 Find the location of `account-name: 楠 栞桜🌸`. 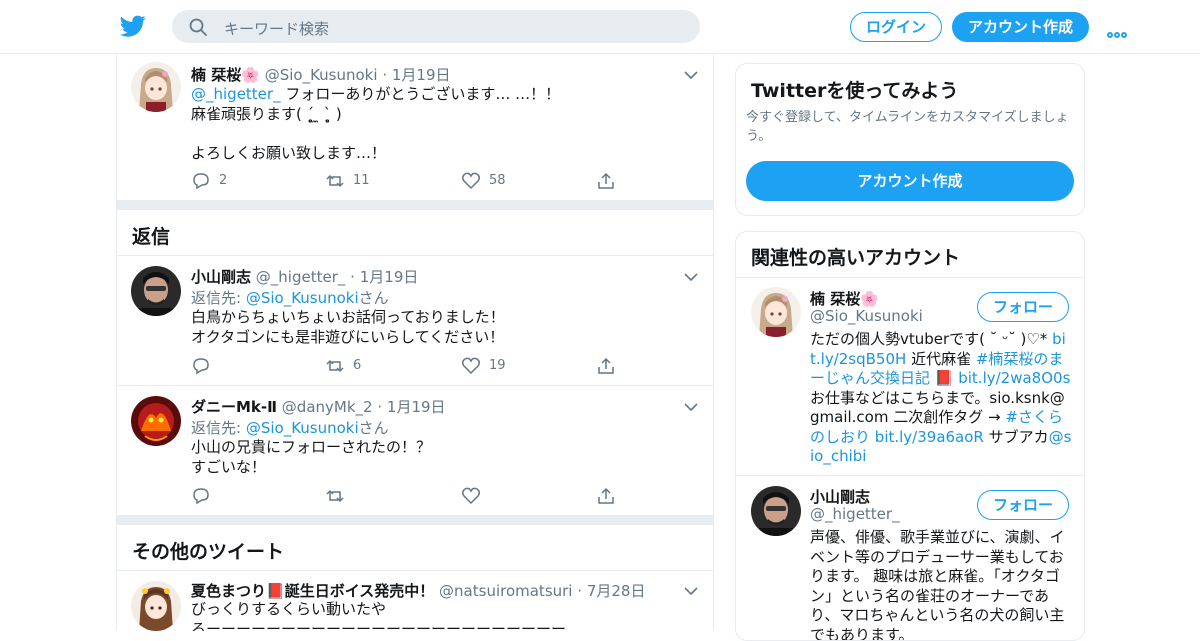

account-name: 楠 栞桜🌸 is located at coordinates (844, 298).